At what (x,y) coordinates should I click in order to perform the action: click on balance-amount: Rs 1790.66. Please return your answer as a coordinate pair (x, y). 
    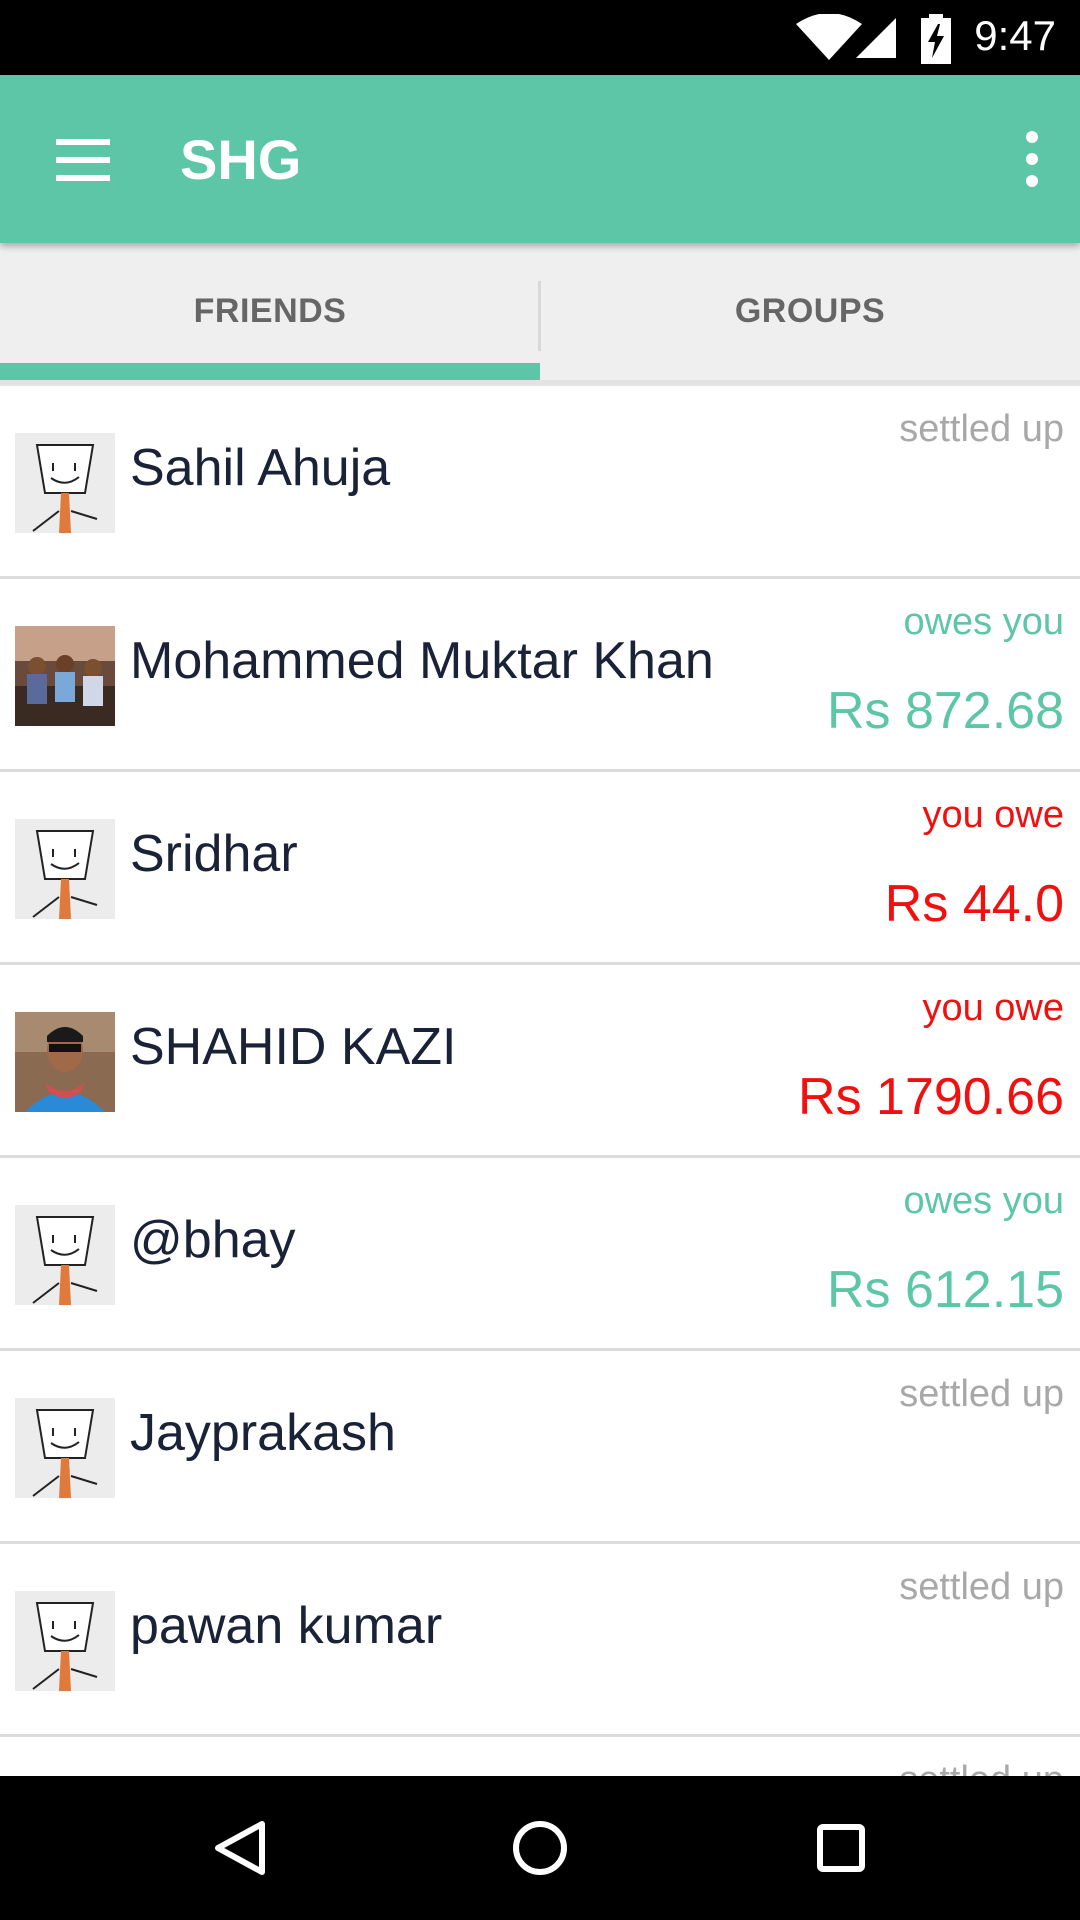
    Looking at the image, I should click on (931, 1097).